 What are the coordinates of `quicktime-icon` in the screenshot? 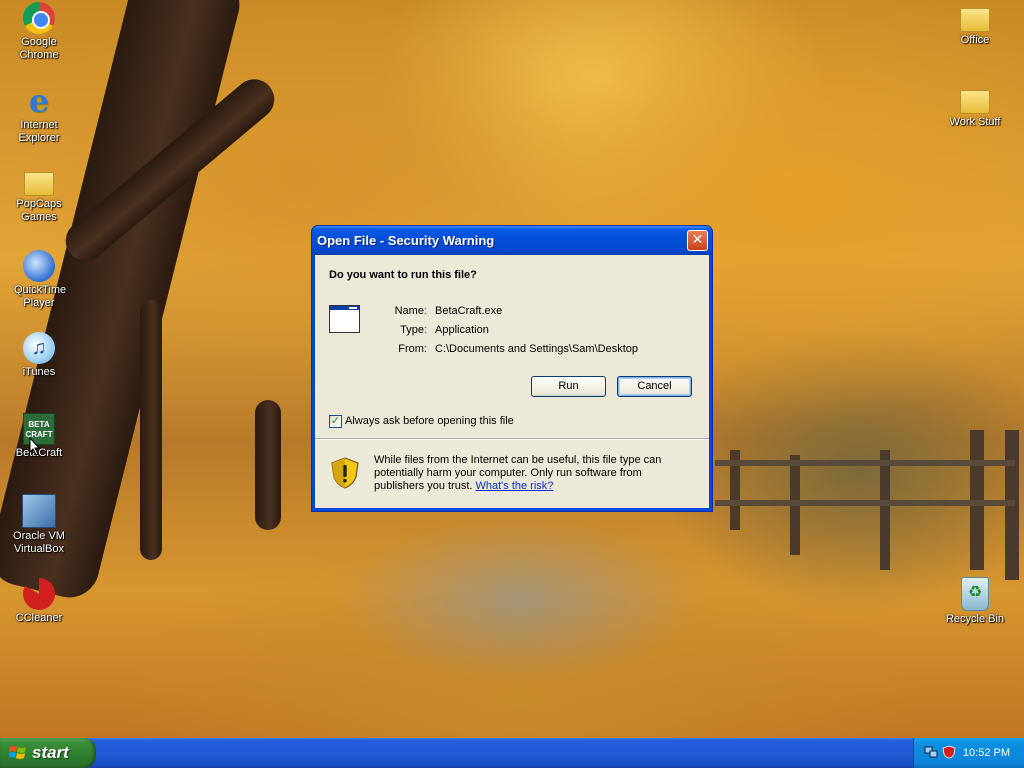 It's located at (39, 266).